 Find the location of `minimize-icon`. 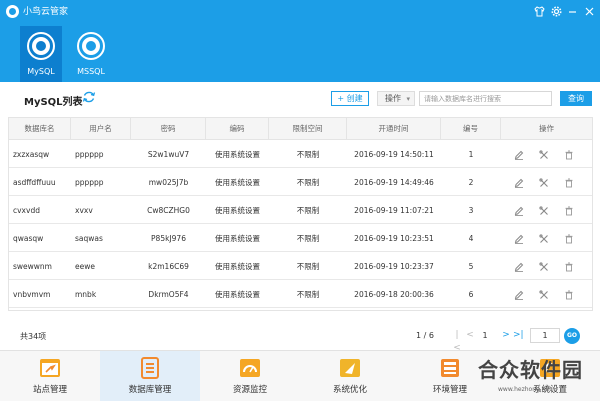

minimize-icon is located at coordinates (572, 11).